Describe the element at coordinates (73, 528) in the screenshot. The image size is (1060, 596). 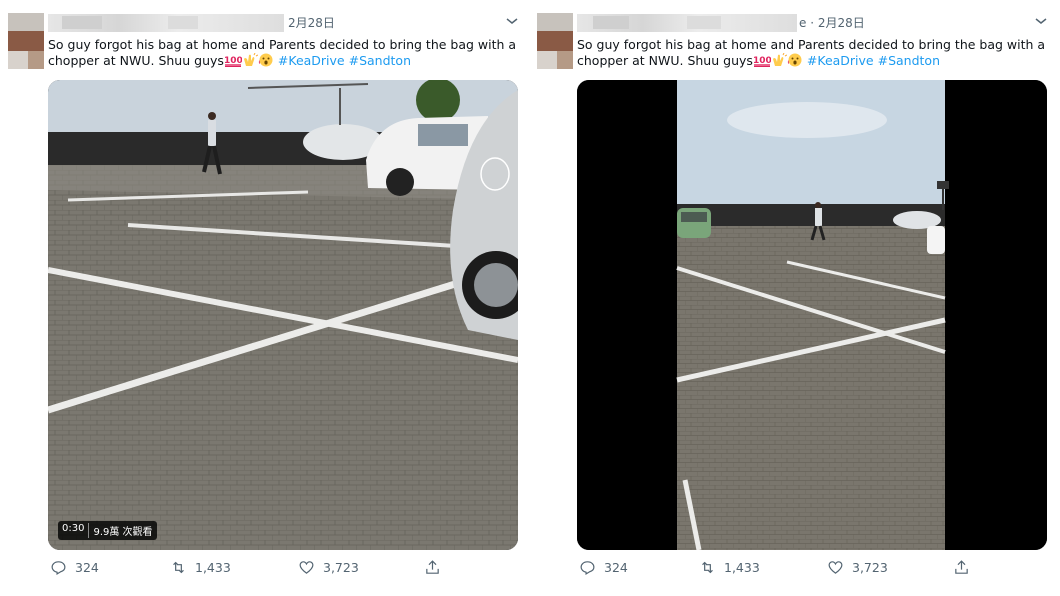
I see `video-duration: 0:30` at that location.